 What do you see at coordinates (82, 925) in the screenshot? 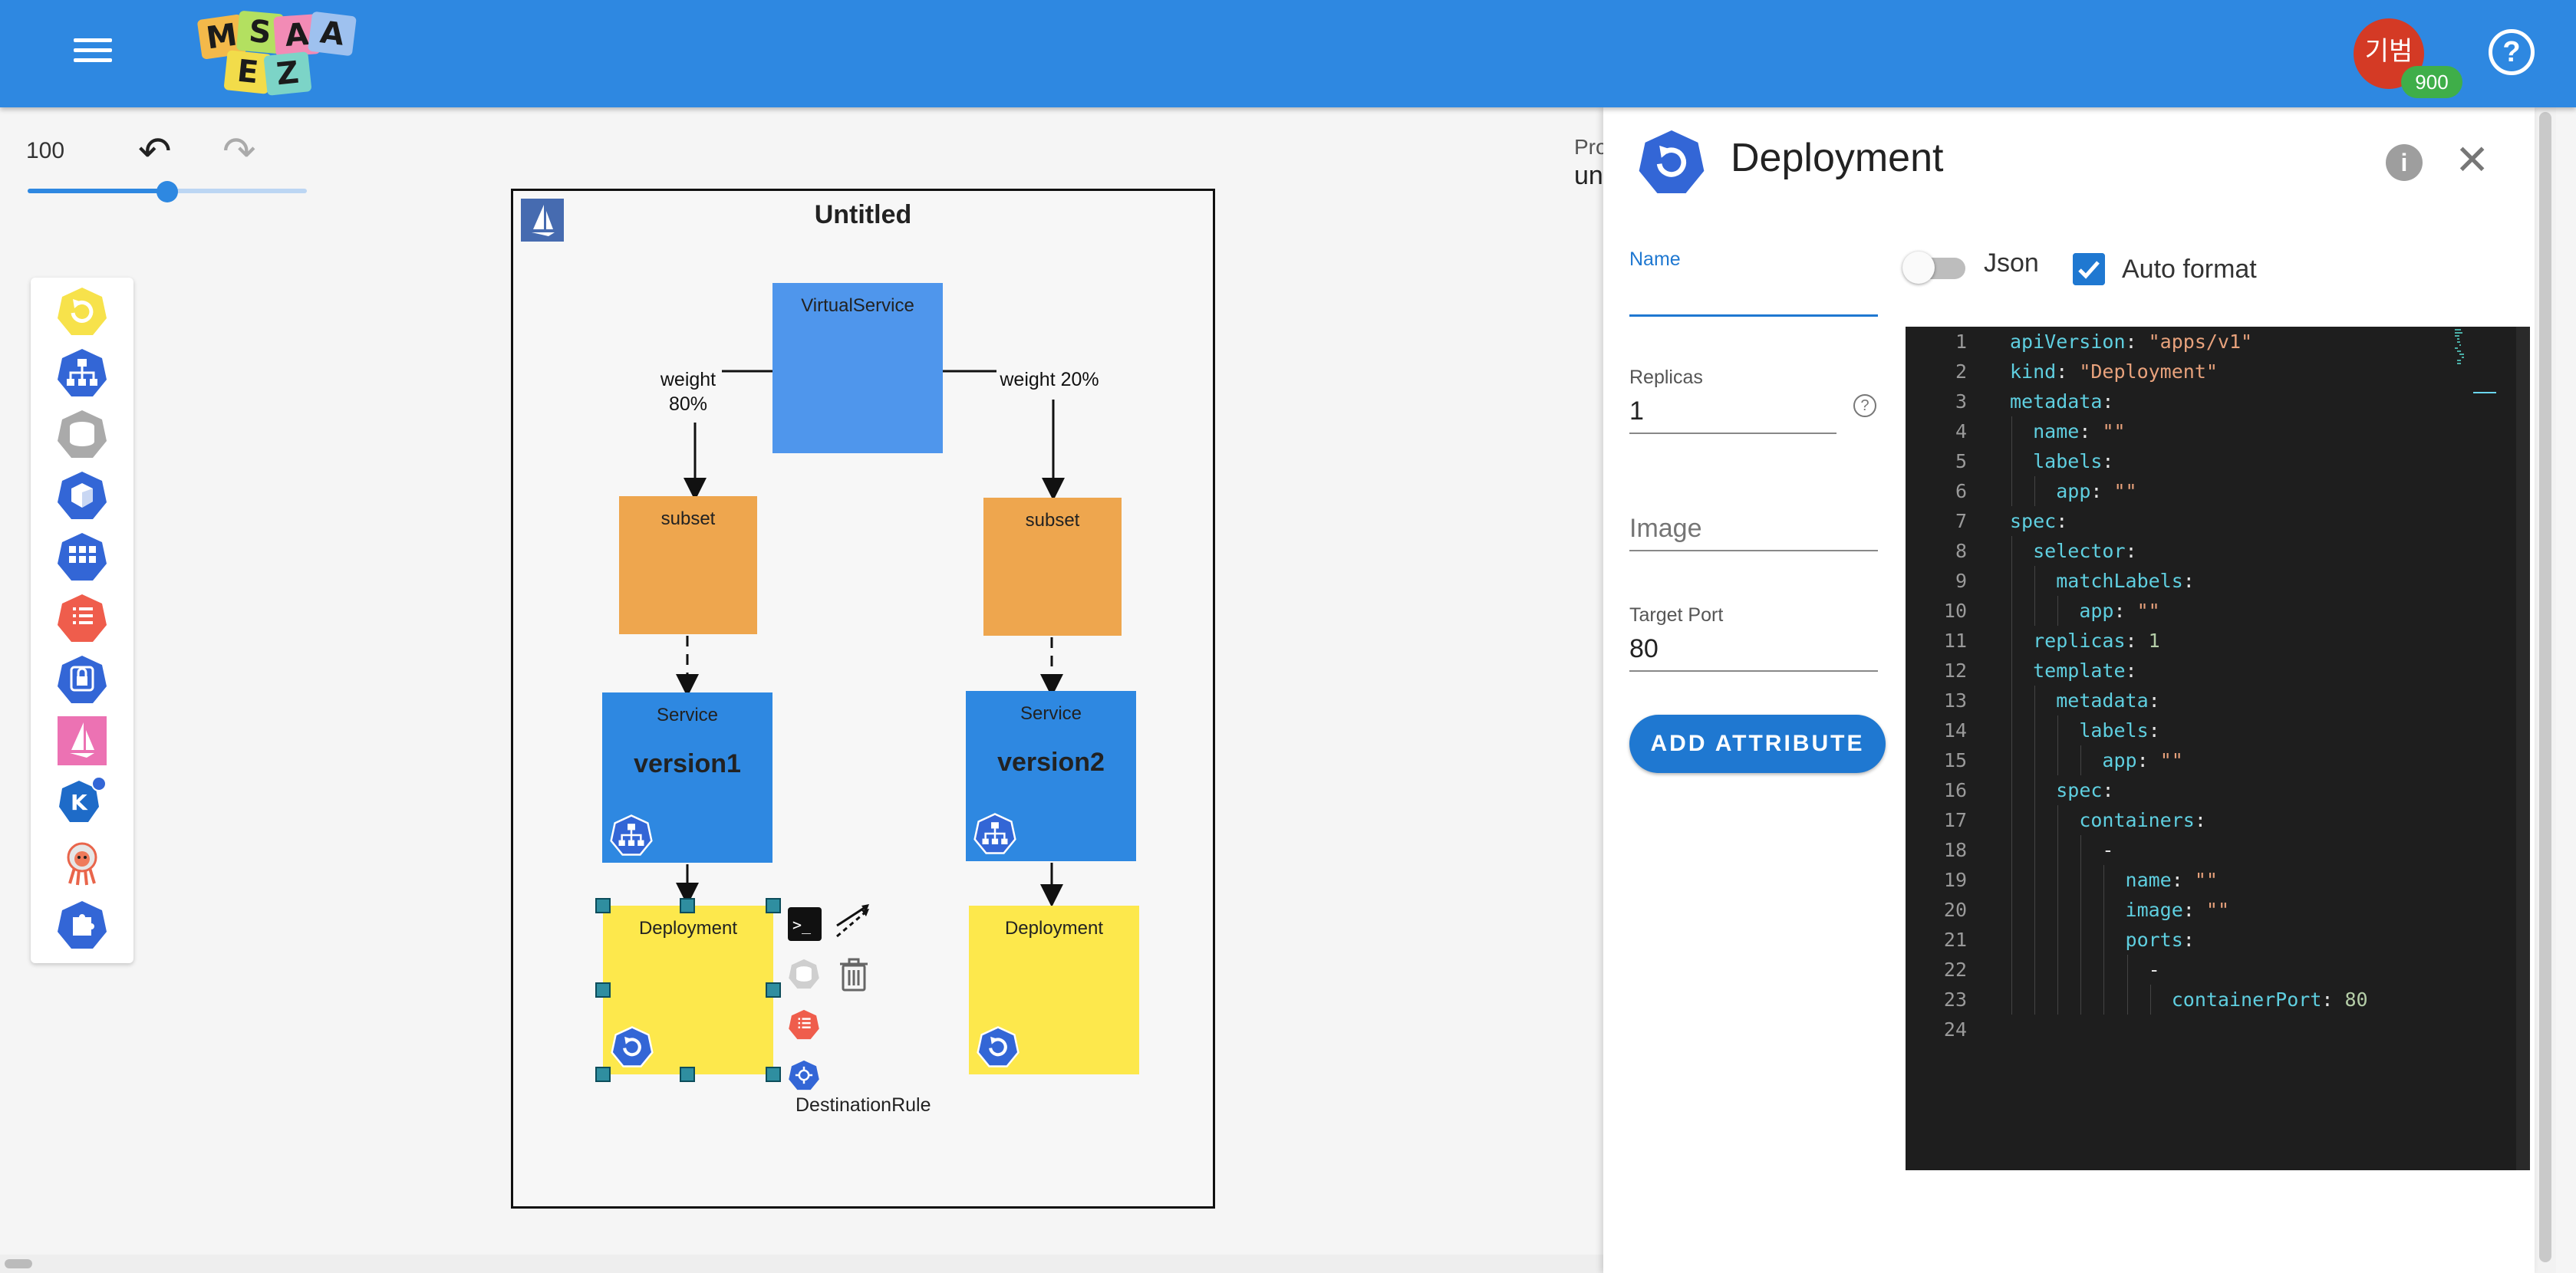
I see `custom-resource-icon` at bounding box center [82, 925].